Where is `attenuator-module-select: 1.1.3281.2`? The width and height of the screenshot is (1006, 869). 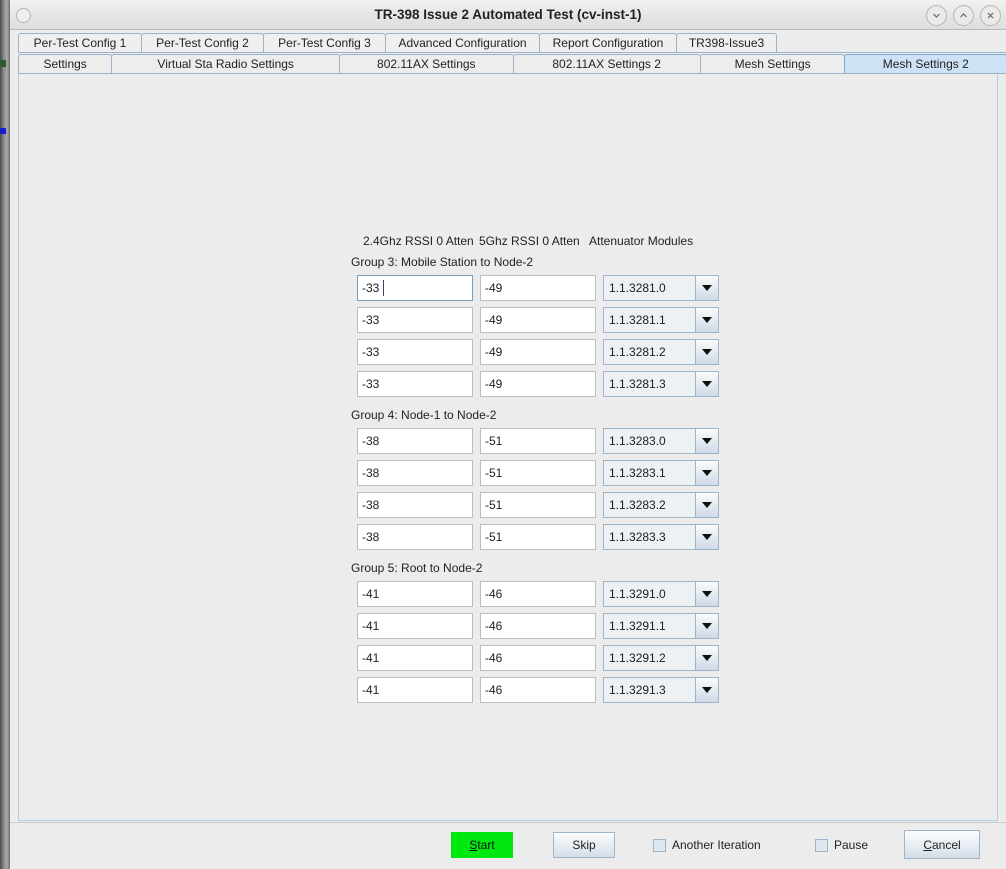
attenuator-module-select: 1.1.3281.2 is located at coordinates (661, 352).